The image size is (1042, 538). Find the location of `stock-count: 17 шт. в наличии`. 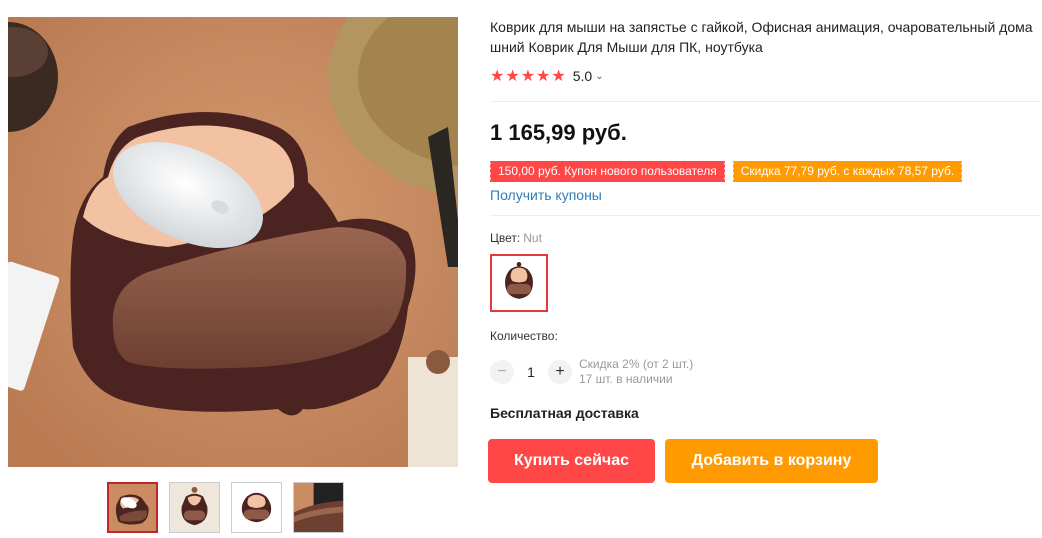

stock-count: 17 шт. в наличии is located at coordinates (626, 379).